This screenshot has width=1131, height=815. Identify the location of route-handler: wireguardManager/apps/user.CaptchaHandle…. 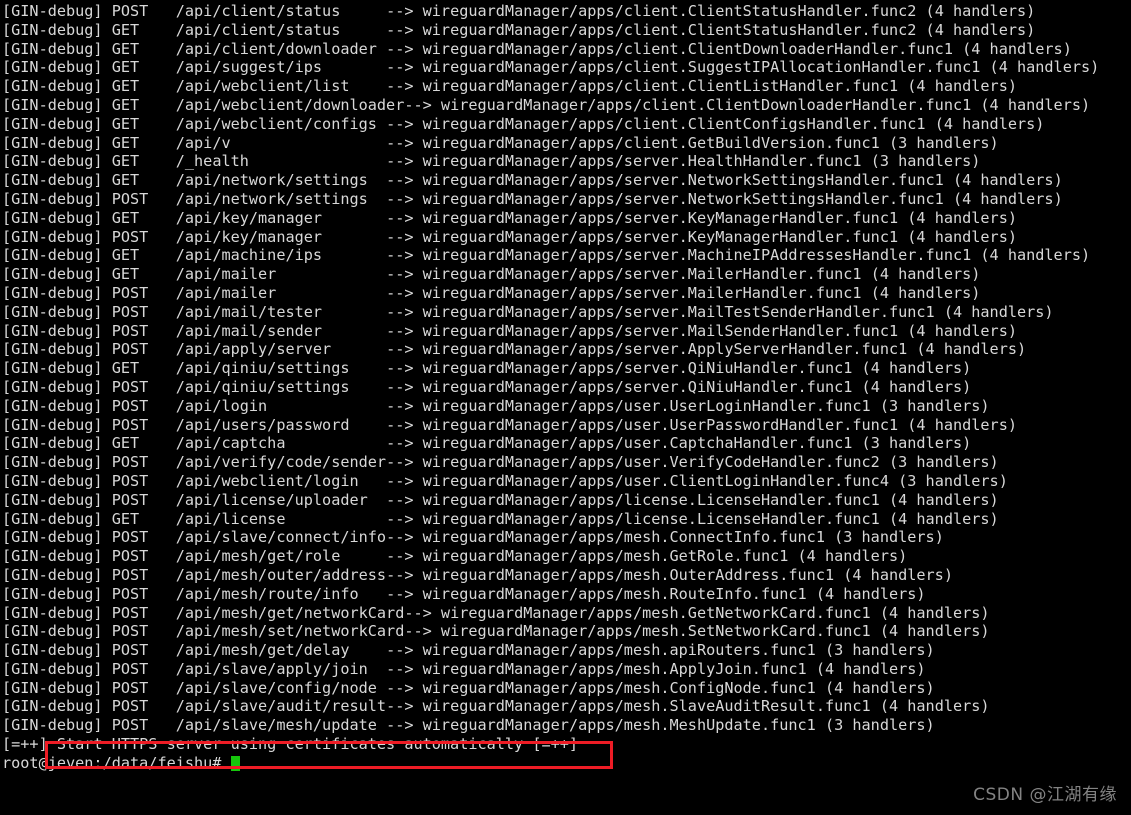
(642, 443).